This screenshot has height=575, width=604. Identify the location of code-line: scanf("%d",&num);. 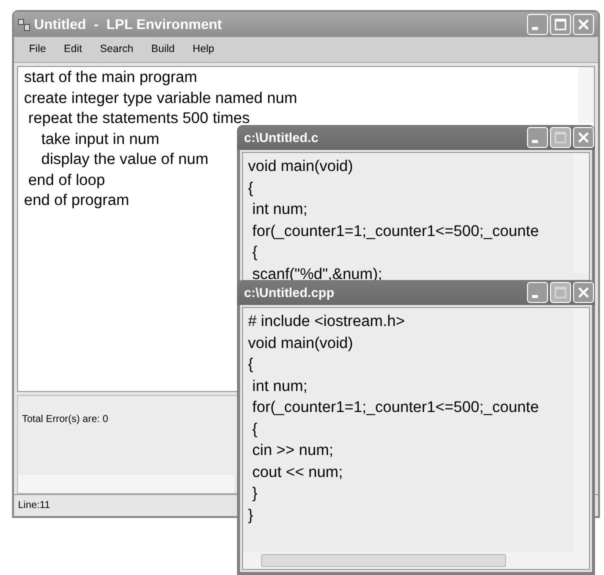
(317, 274).